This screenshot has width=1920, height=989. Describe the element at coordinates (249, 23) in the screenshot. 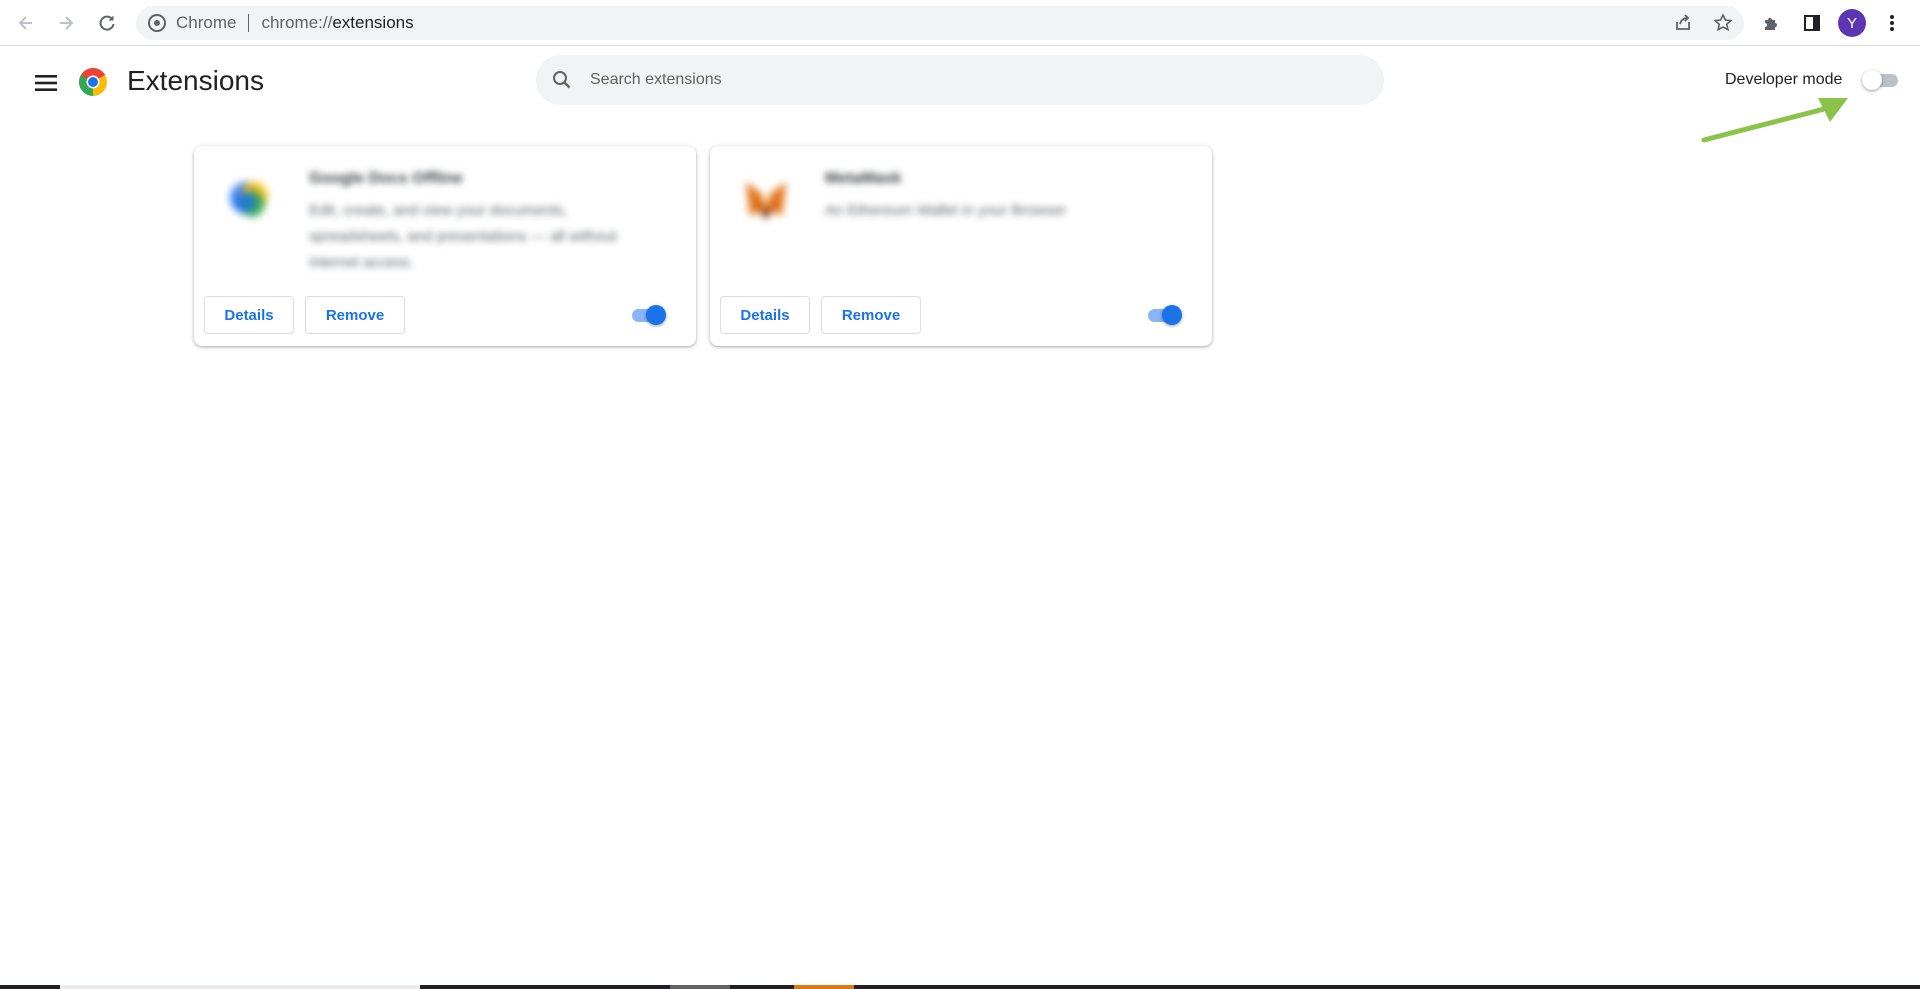

I see `omnibox-divider` at that location.